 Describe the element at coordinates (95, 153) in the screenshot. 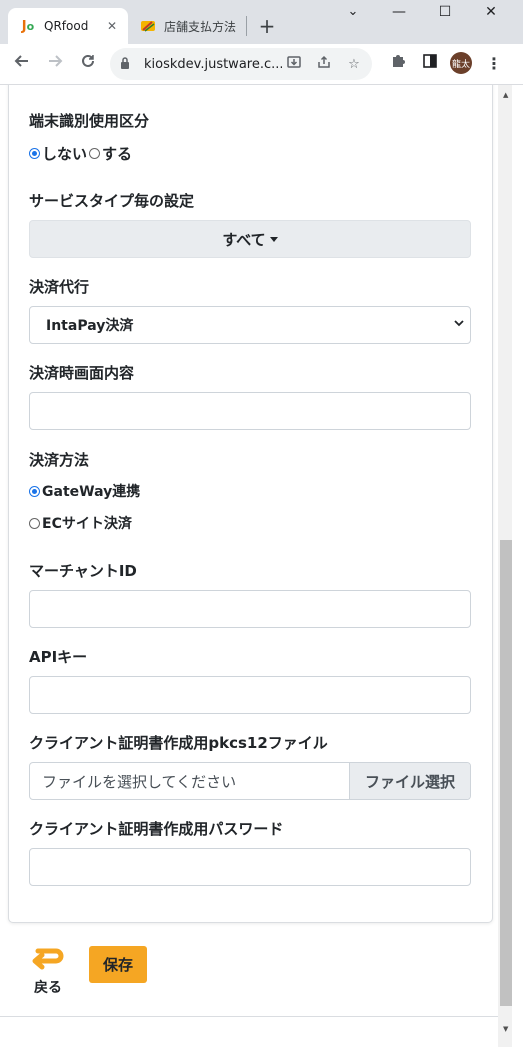

I see `terminal-usage-radio-yes` at that location.